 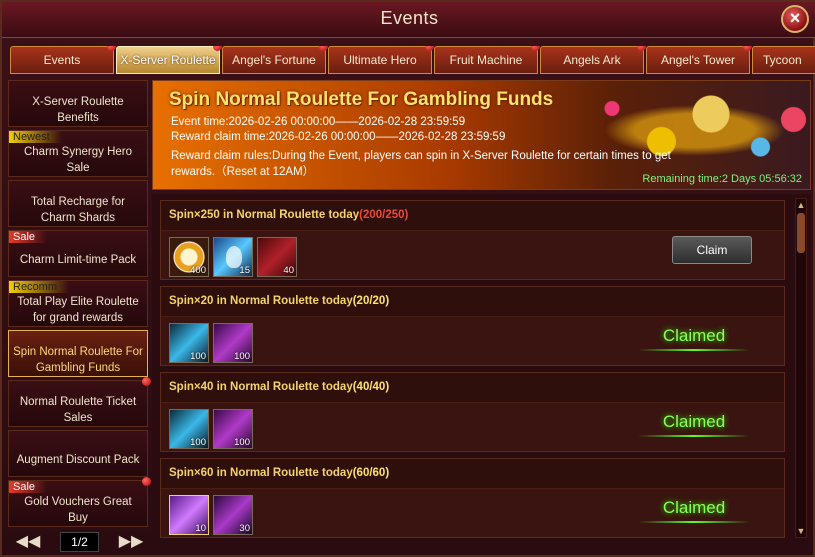 I want to click on claim-button: Claim, so click(x=712, y=250).